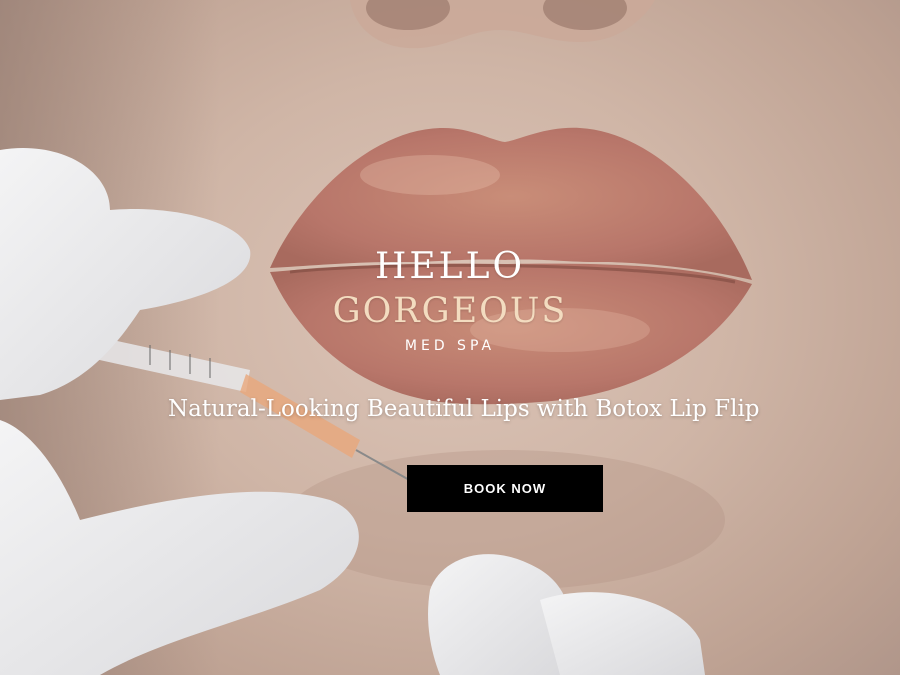 The image size is (900, 675). What do you see at coordinates (450, 311) in the screenshot?
I see `logo-text-gorgeous: GORGEOUS` at bounding box center [450, 311].